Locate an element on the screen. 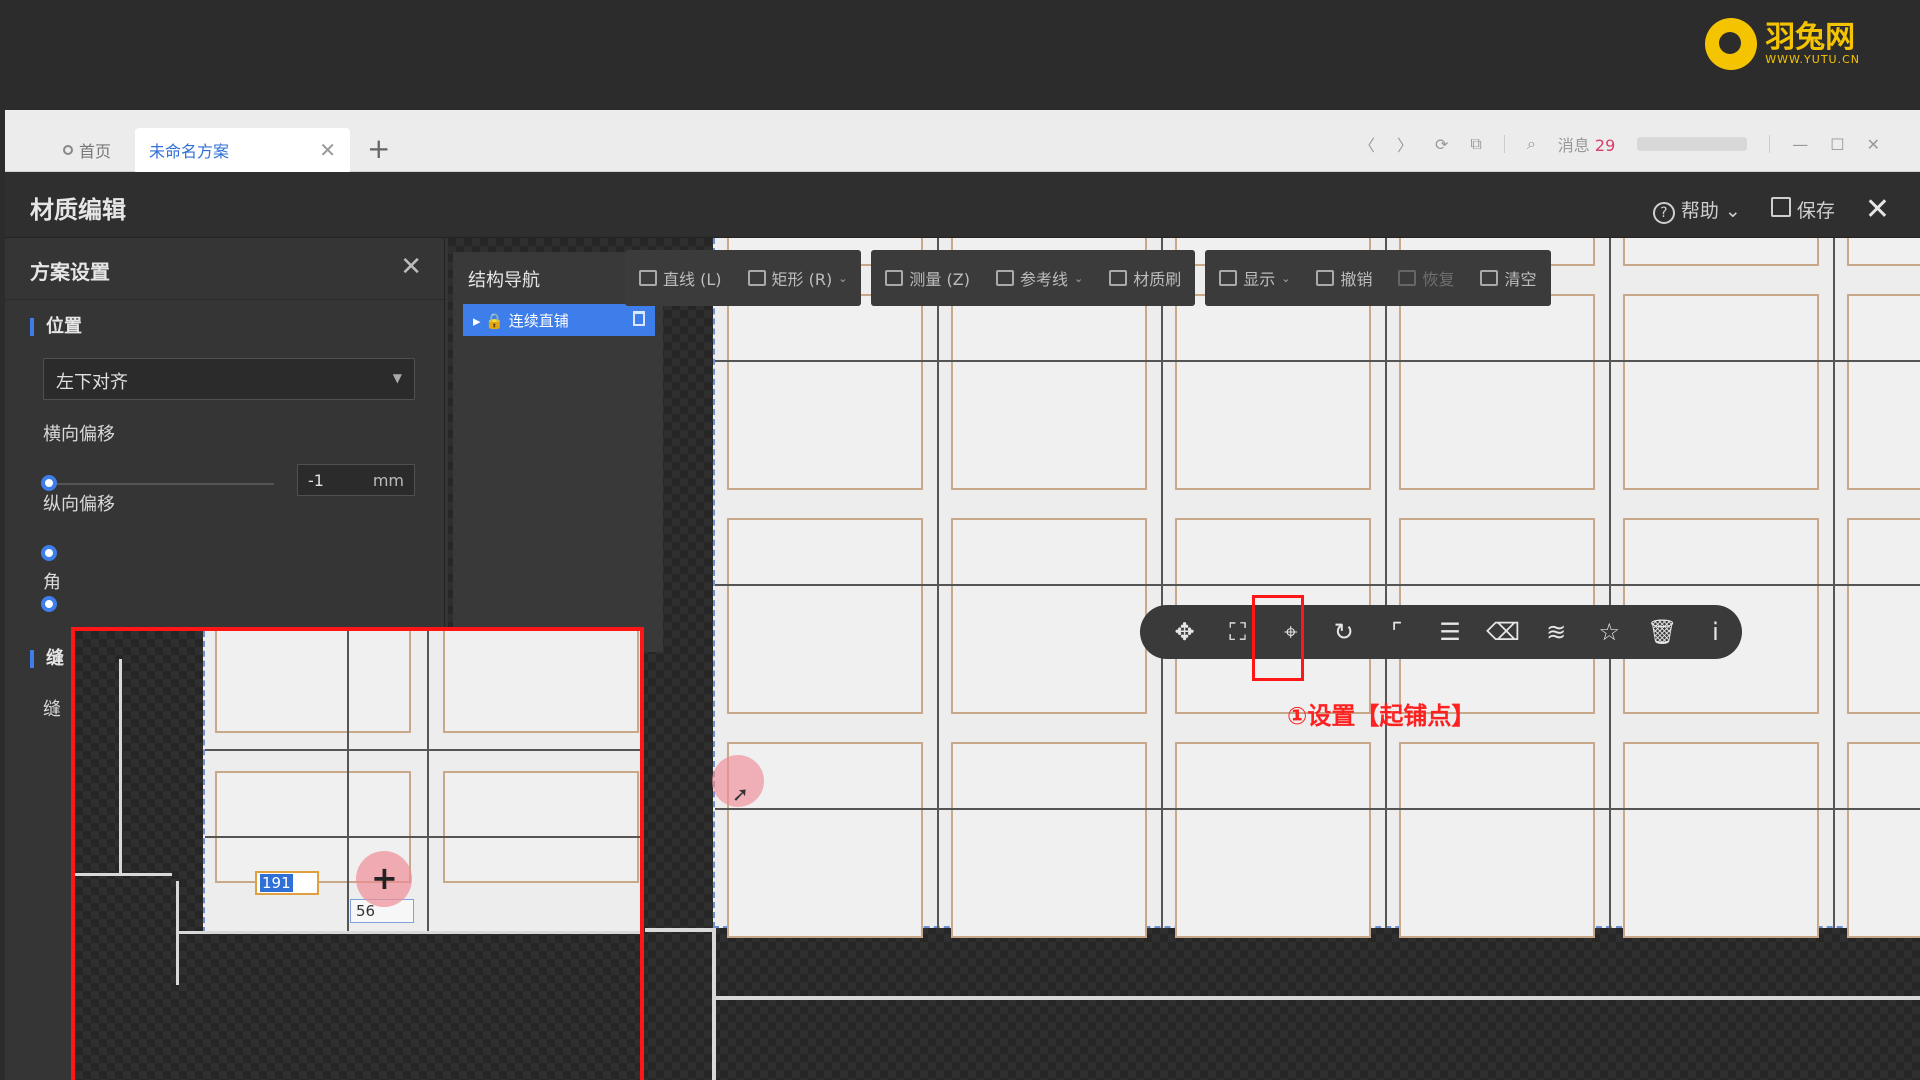 The width and height of the screenshot is (1920, 1080). user-account is located at coordinates (1692, 144).